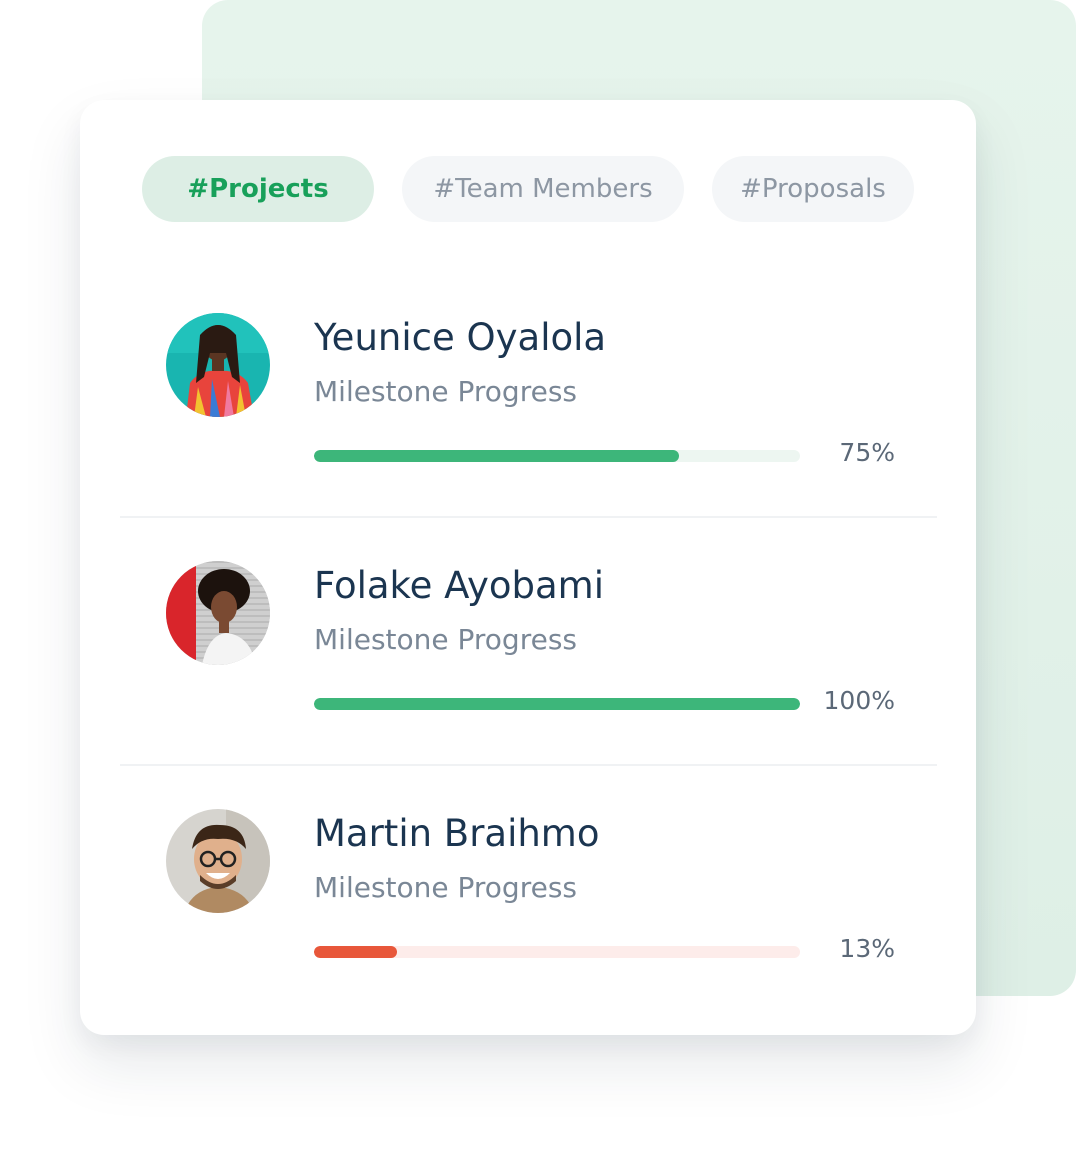  Describe the element at coordinates (813, 189) in the screenshot. I see `tab-proposals: #Proposals` at that location.